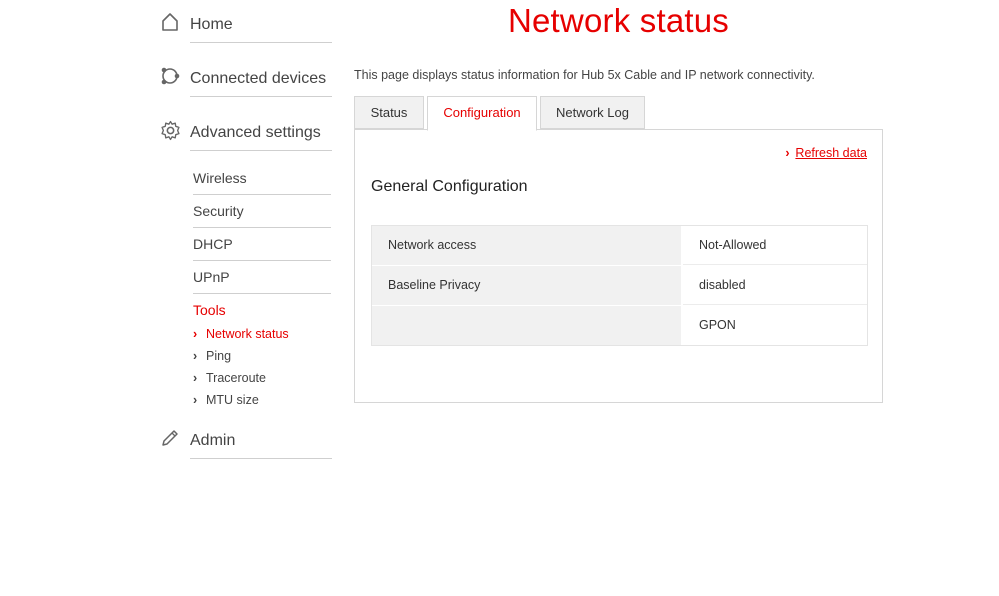  What do you see at coordinates (831, 153) in the screenshot?
I see `refresh-data-label: Refresh data` at bounding box center [831, 153].